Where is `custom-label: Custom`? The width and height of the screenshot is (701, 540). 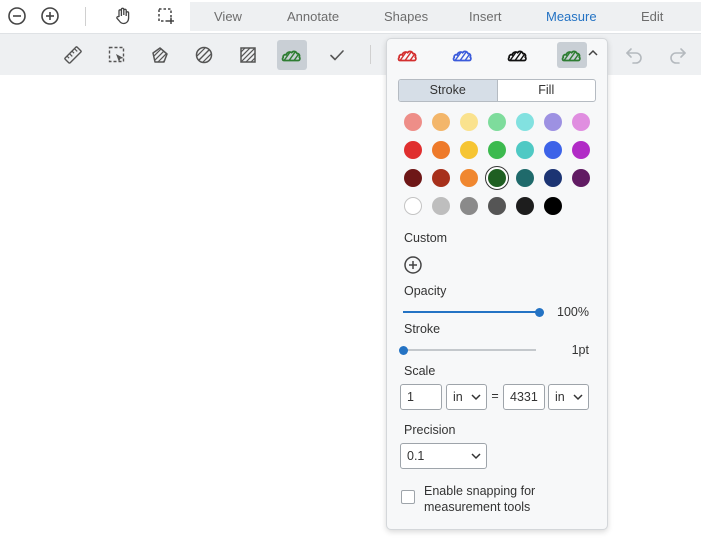
custom-label: Custom is located at coordinates (426, 238).